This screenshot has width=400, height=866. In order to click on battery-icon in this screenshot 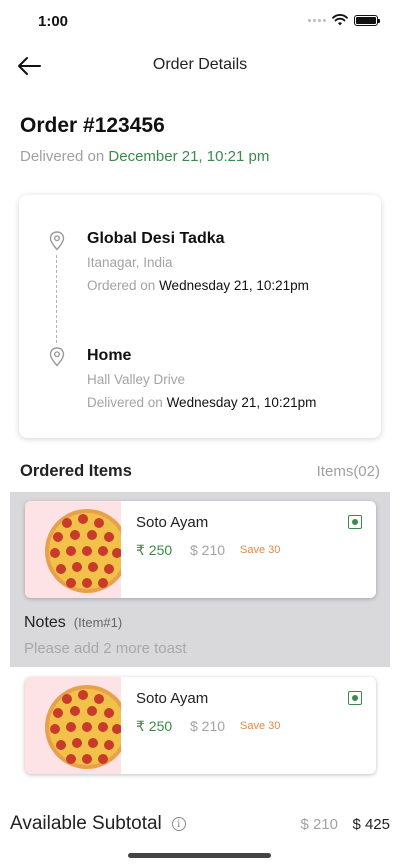, I will do `click(367, 20)`.